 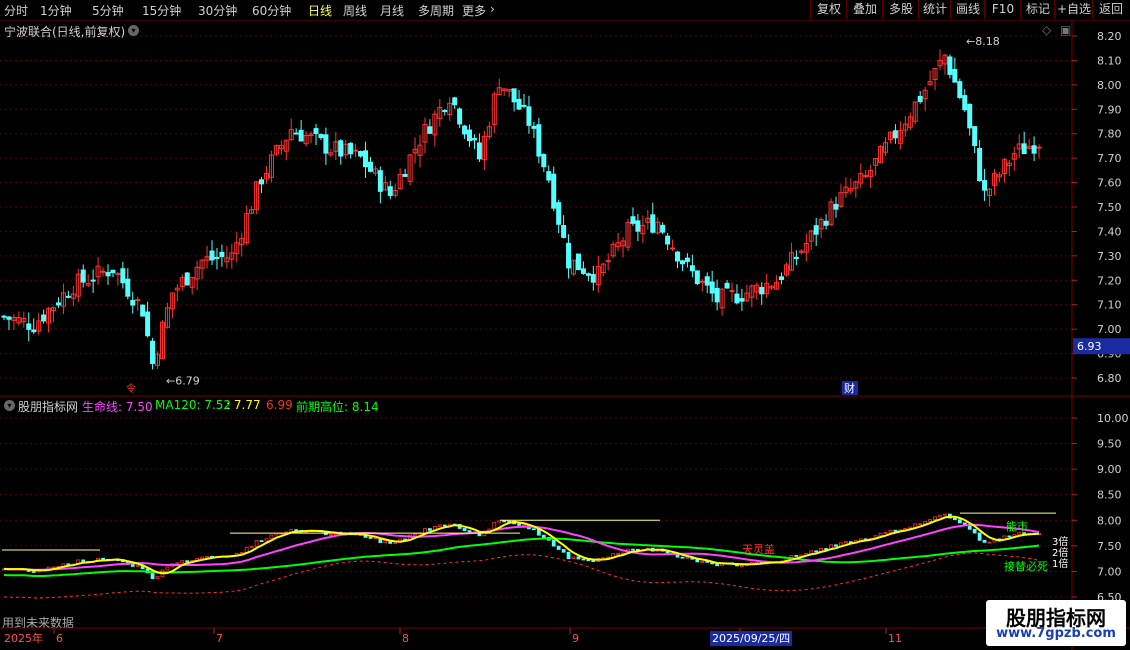 I want to click on ma120-label: MA120: 7.52, so click(x=193, y=405).